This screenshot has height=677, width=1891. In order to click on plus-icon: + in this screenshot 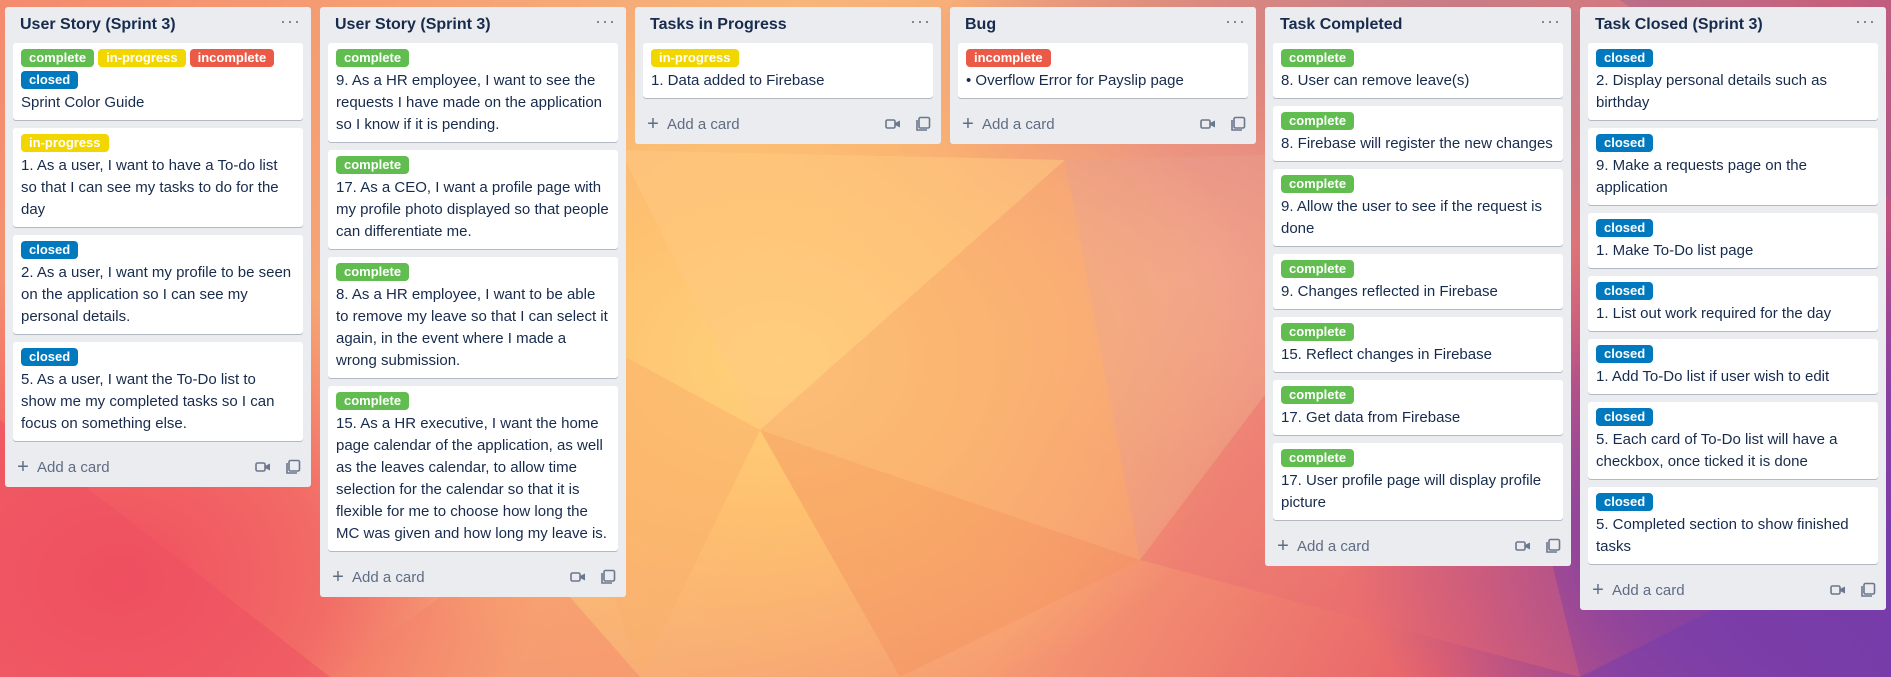, I will do `click(1598, 590)`.